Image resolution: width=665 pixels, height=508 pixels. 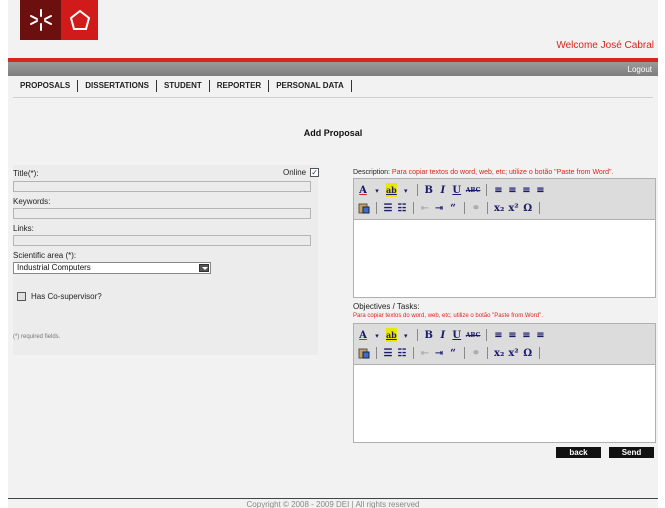 What do you see at coordinates (333, 133) in the screenshot?
I see `page-title: Add Proposal` at bounding box center [333, 133].